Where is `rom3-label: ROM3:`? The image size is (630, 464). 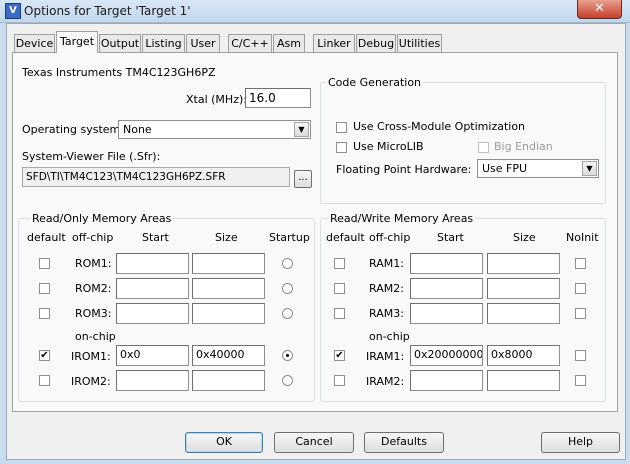
rom3-label: ROM3: is located at coordinates (93, 313).